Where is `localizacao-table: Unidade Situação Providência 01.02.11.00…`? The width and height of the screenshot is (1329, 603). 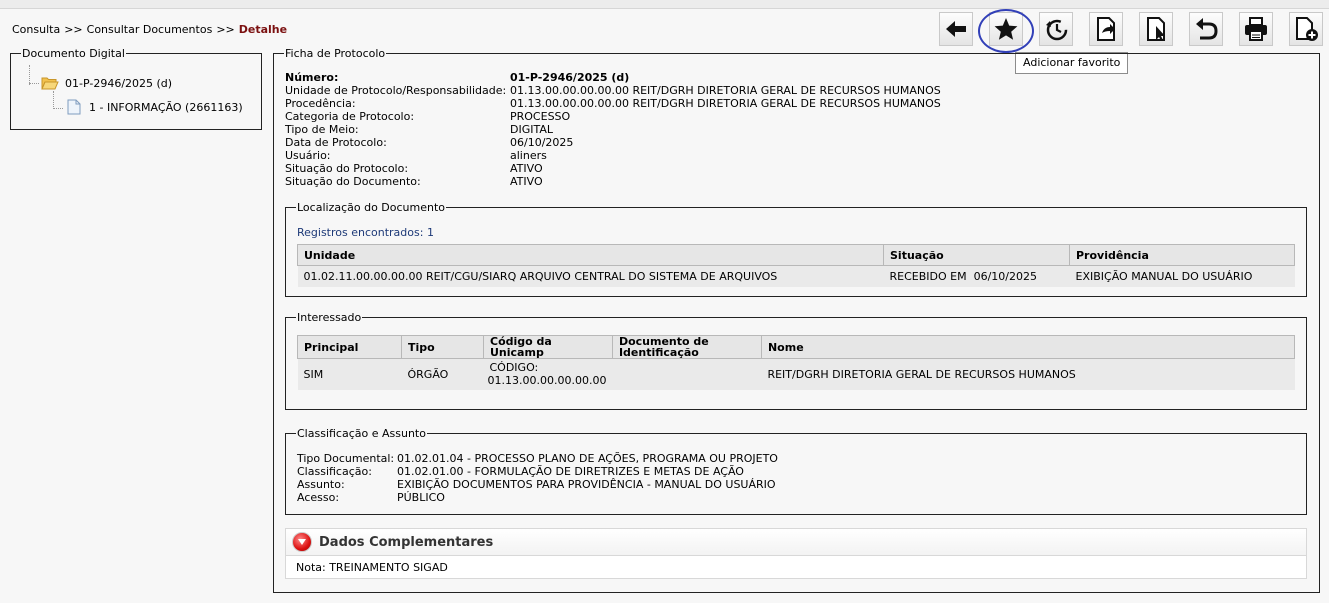 localizacao-table: Unidade Situação Providência 01.02.11.00… is located at coordinates (796, 265).